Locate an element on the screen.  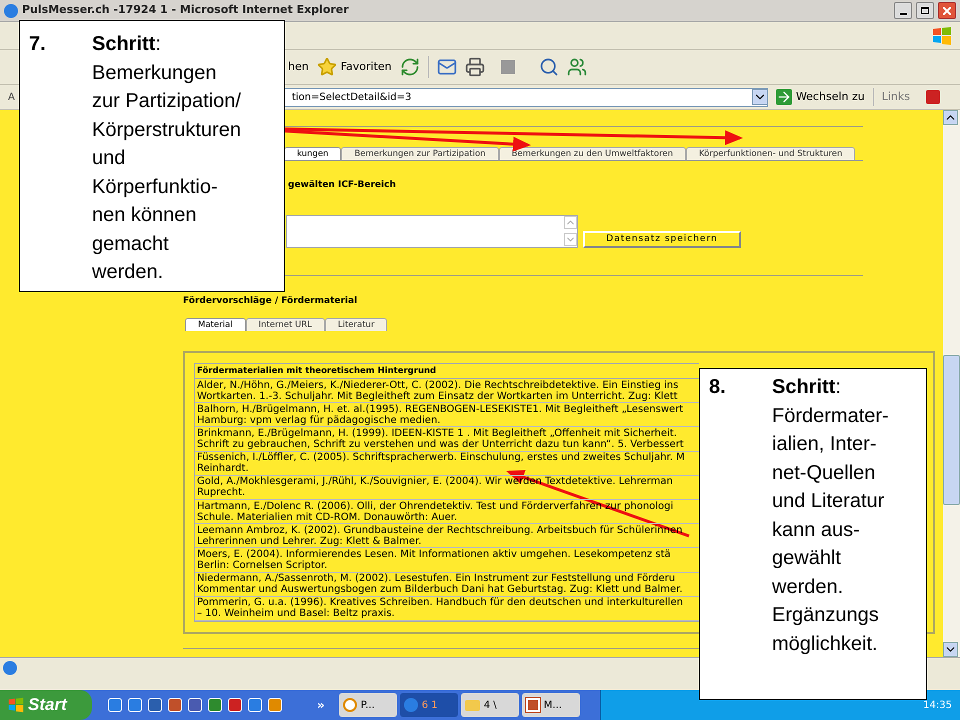
page-icon is located at coordinates (10, 668).